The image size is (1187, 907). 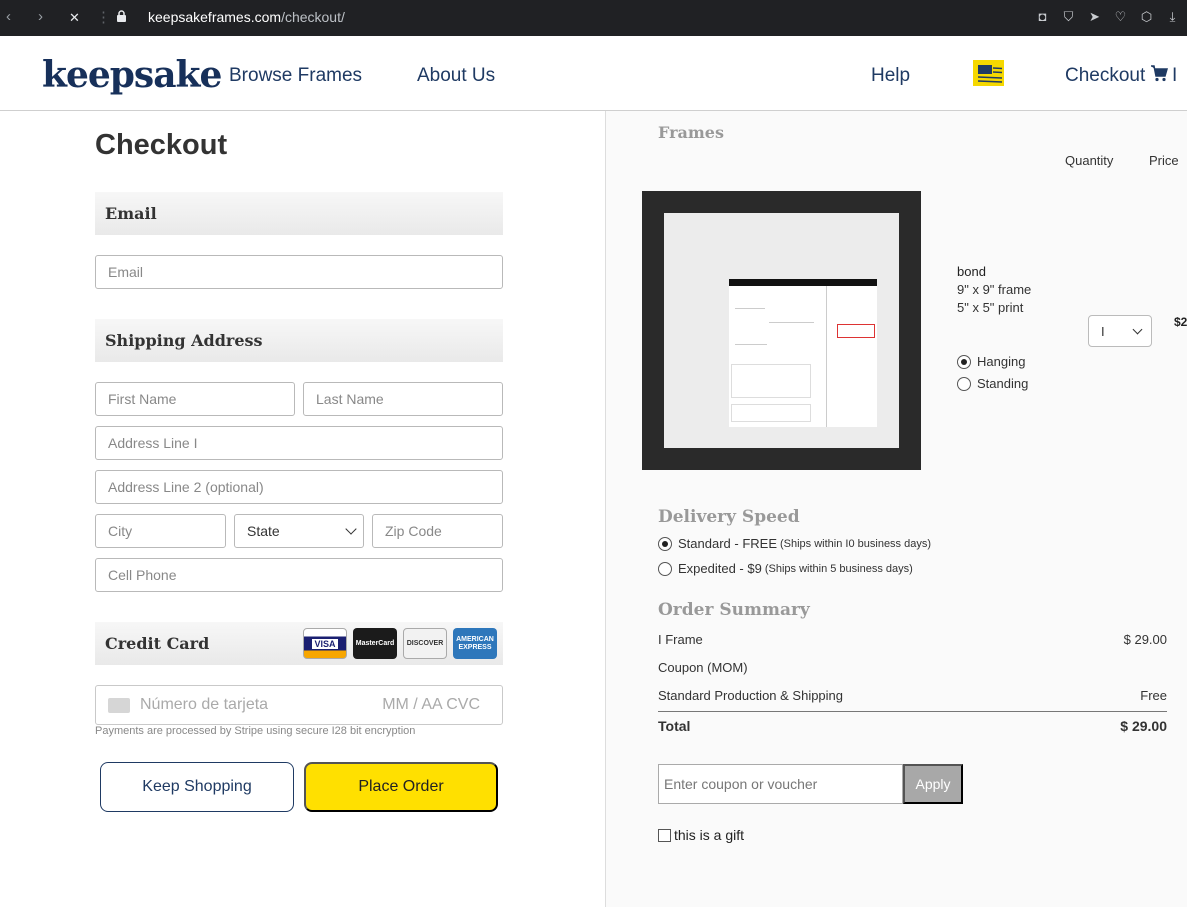 I want to click on nav-browse-frames: Browse Frames, so click(x=295, y=76).